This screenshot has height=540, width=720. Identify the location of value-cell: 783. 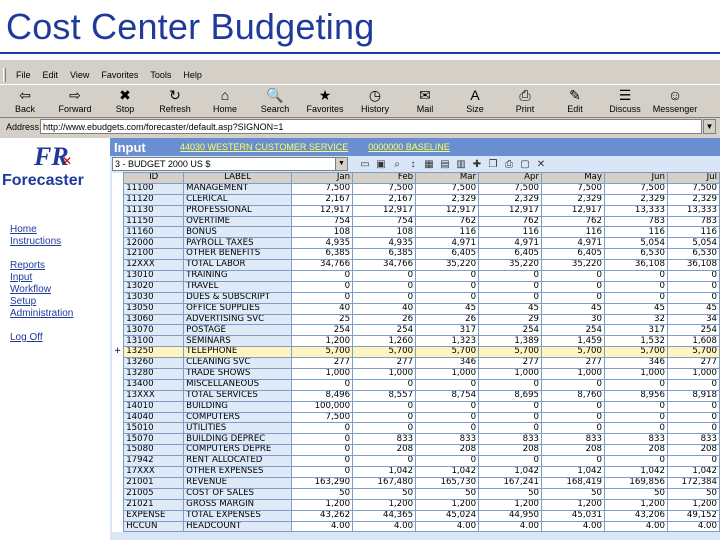
(693, 221).